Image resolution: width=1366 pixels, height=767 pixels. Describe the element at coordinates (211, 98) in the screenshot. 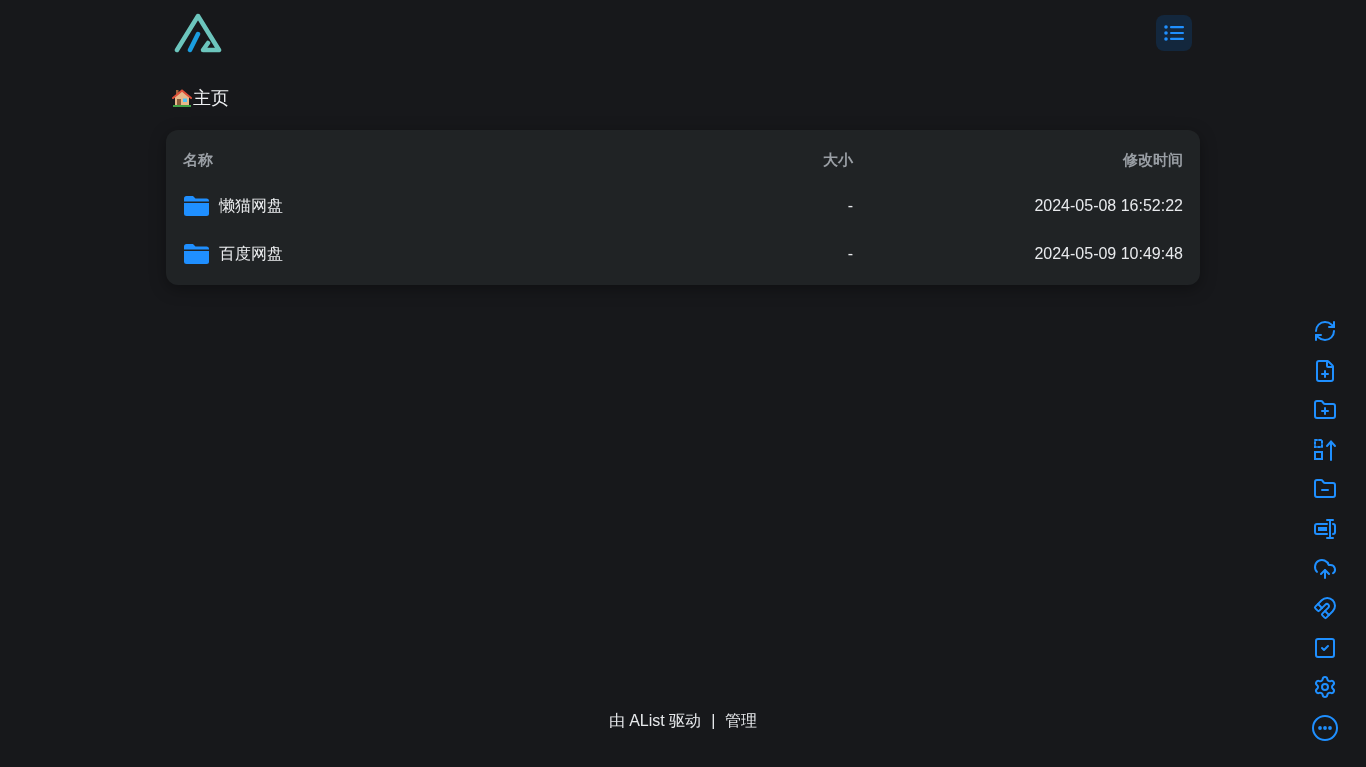

I see `breadcrumb-link: 主页` at that location.